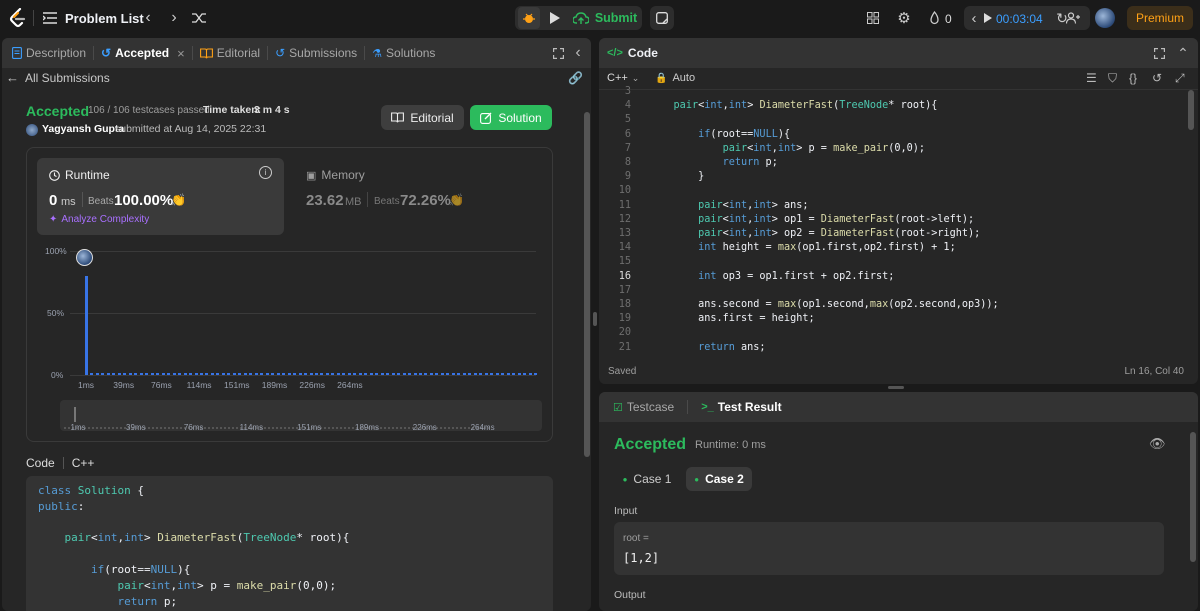 The width and height of the screenshot is (1200, 611). Describe the element at coordinates (647, 479) in the screenshot. I see `case-1-tab: ● Case 1` at that location.